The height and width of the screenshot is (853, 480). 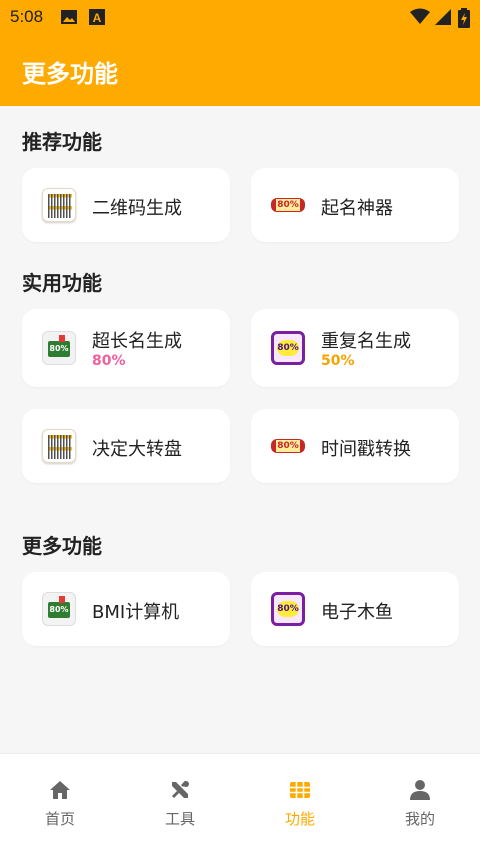 What do you see at coordinates (60, 790) in the screenshot?
I see `home-icon` at bounding box center [60, 790].